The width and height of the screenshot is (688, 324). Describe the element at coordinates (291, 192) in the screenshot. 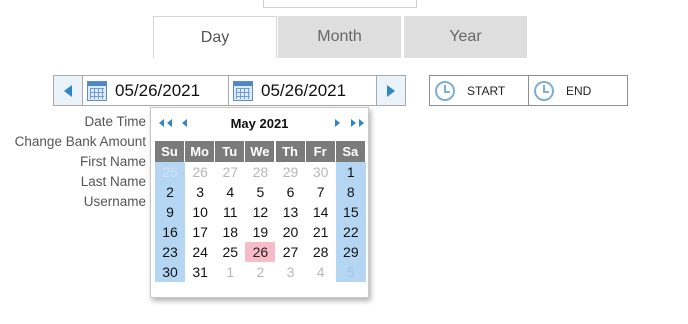

I see `calendar-day: 6` at that location.